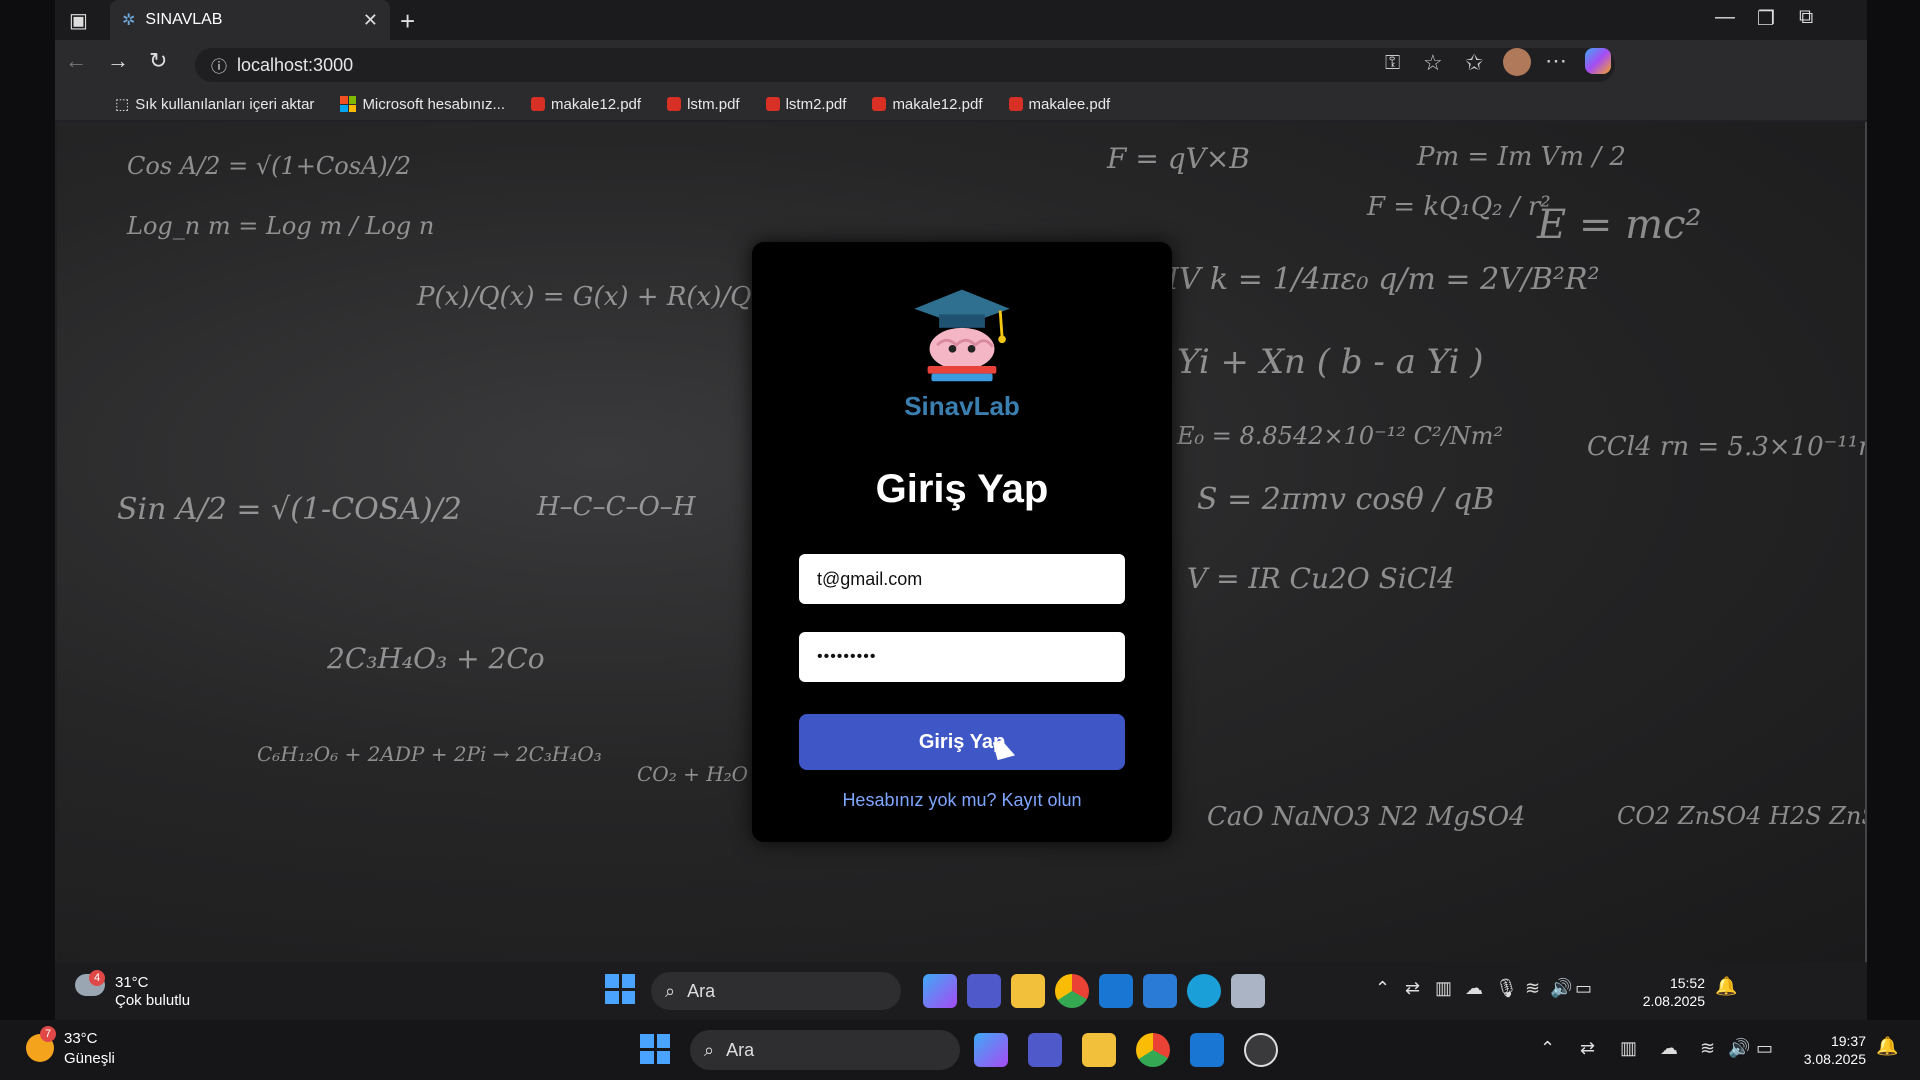  I want to click on favorite-star-icon: ☆, so click(1433, 63).